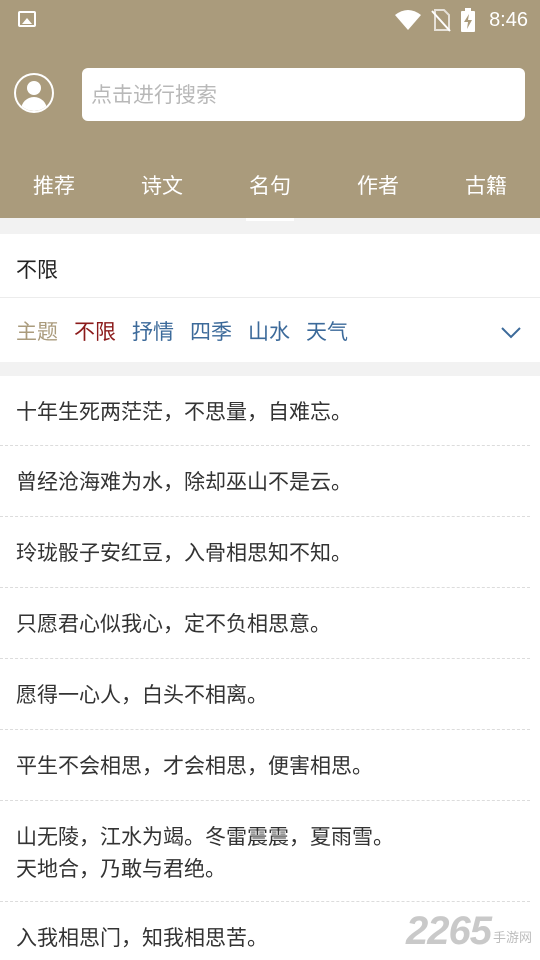  Describe the element at coordinates (37, 270) in the screenshot. I see `current-filter: 不限` at that location.